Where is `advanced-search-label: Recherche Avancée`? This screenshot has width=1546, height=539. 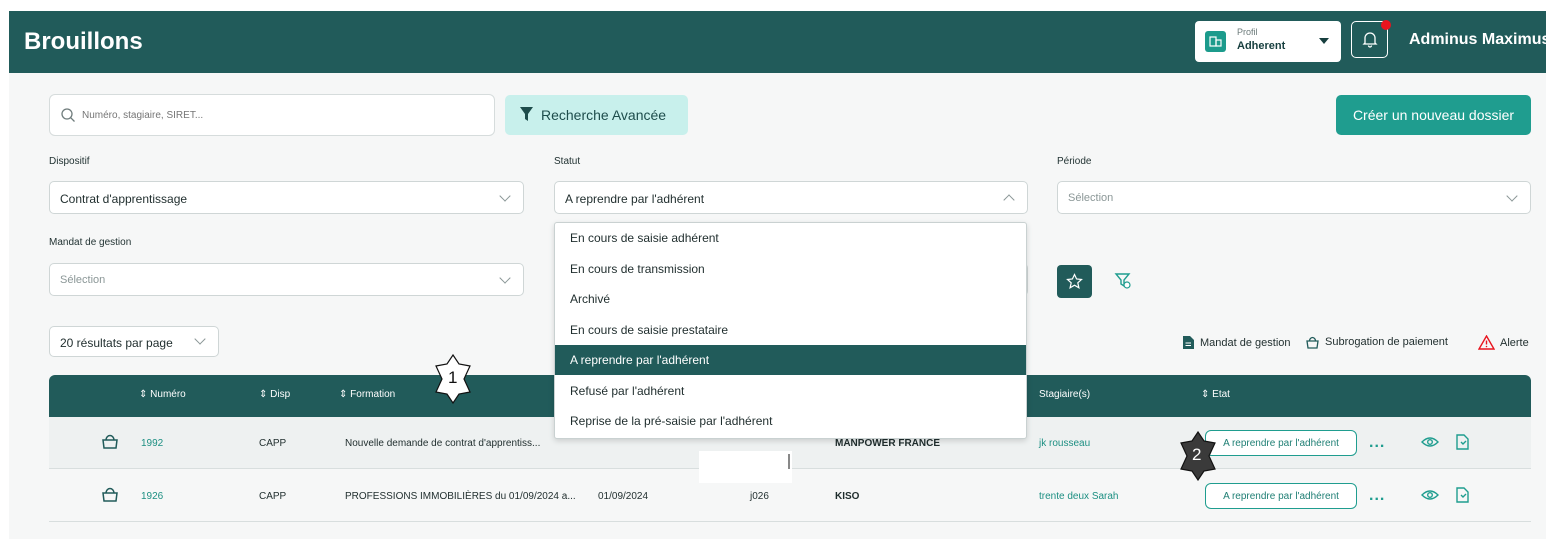
advanced-search-label: Recherche Avancée is located at coordinates (604, 115).